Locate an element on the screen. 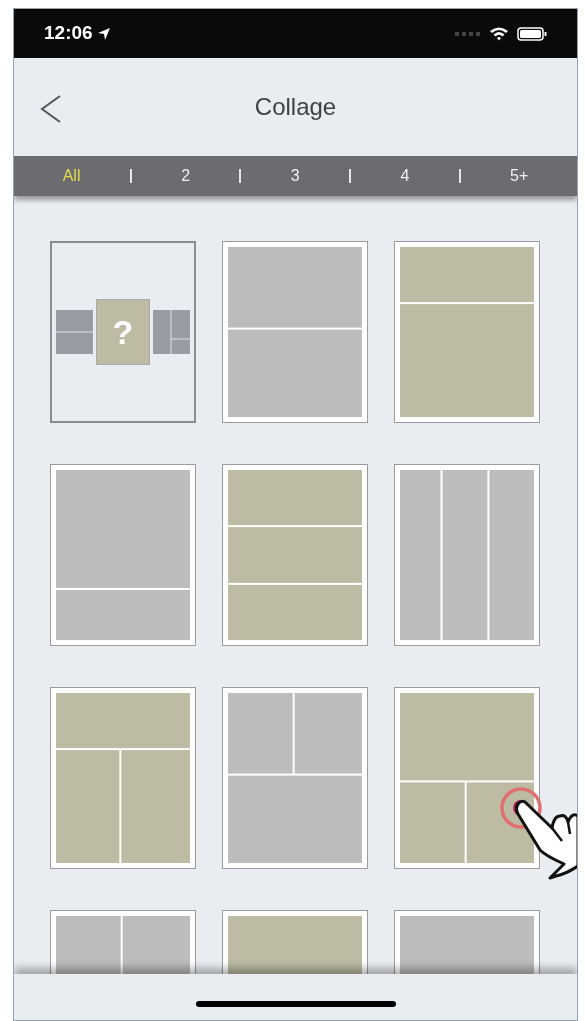  wifi-icon is located at coordinates (499, 33).